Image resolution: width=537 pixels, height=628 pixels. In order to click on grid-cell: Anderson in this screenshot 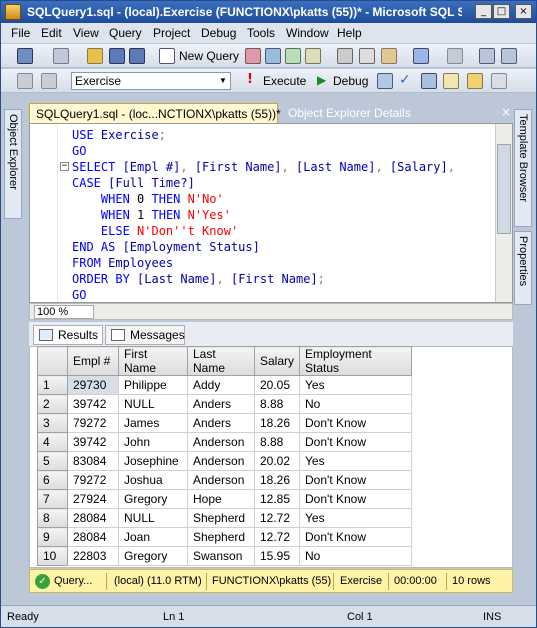, I will do `click(221, 480)`.